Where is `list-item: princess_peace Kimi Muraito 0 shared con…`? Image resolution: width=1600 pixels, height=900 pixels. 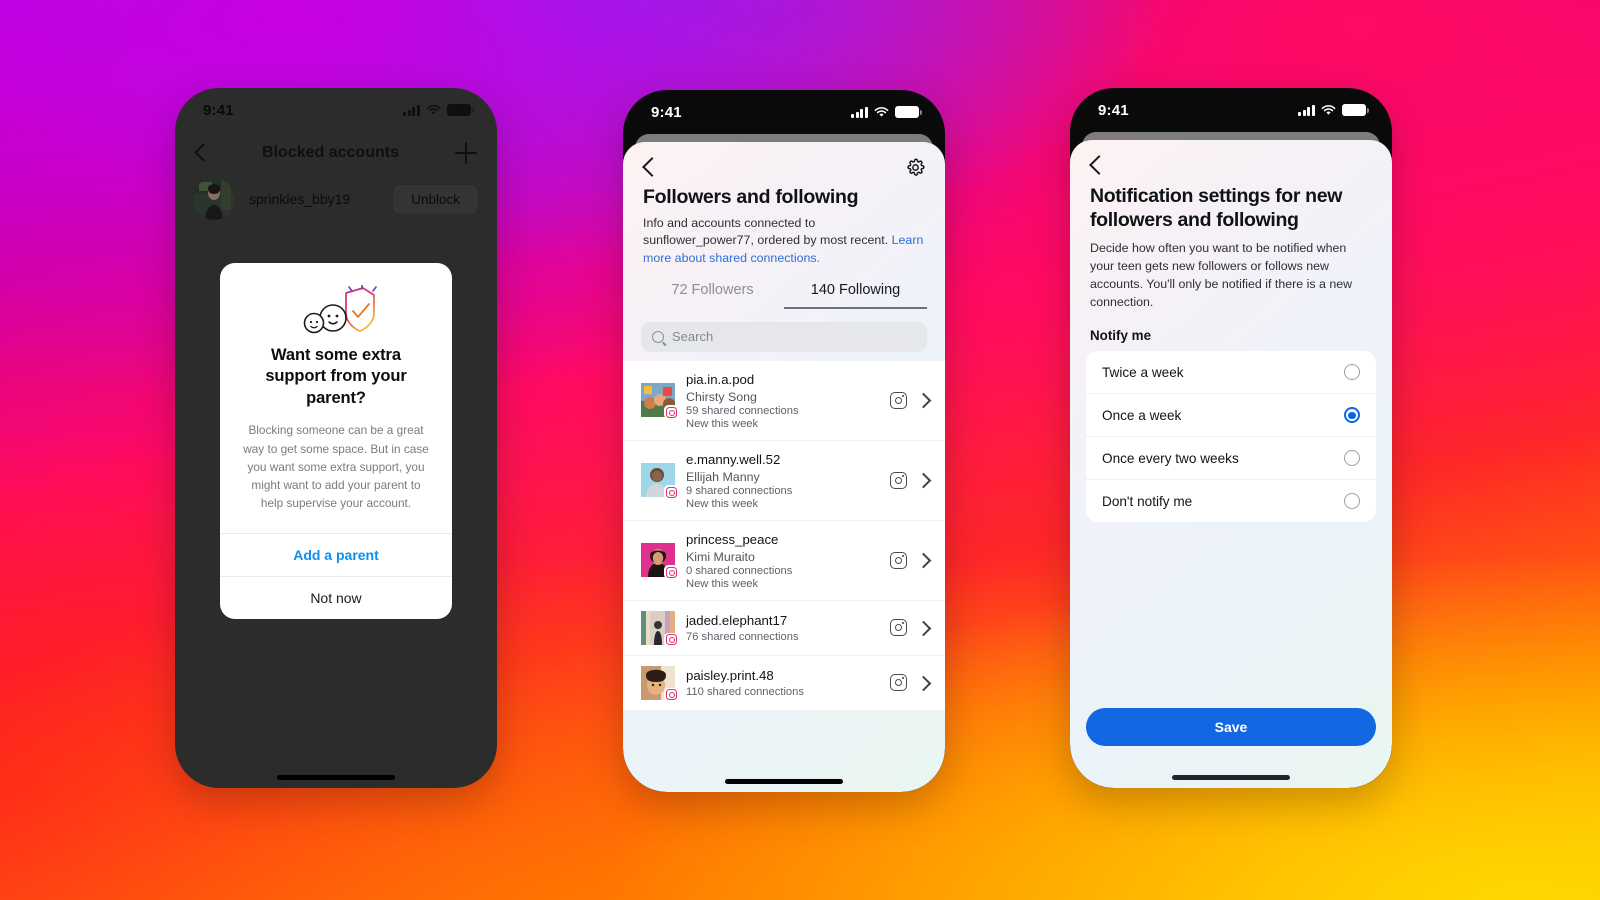 list-item: princess_peace Kimi Muraito 0 shared con… is located at coordinates (784, 561).